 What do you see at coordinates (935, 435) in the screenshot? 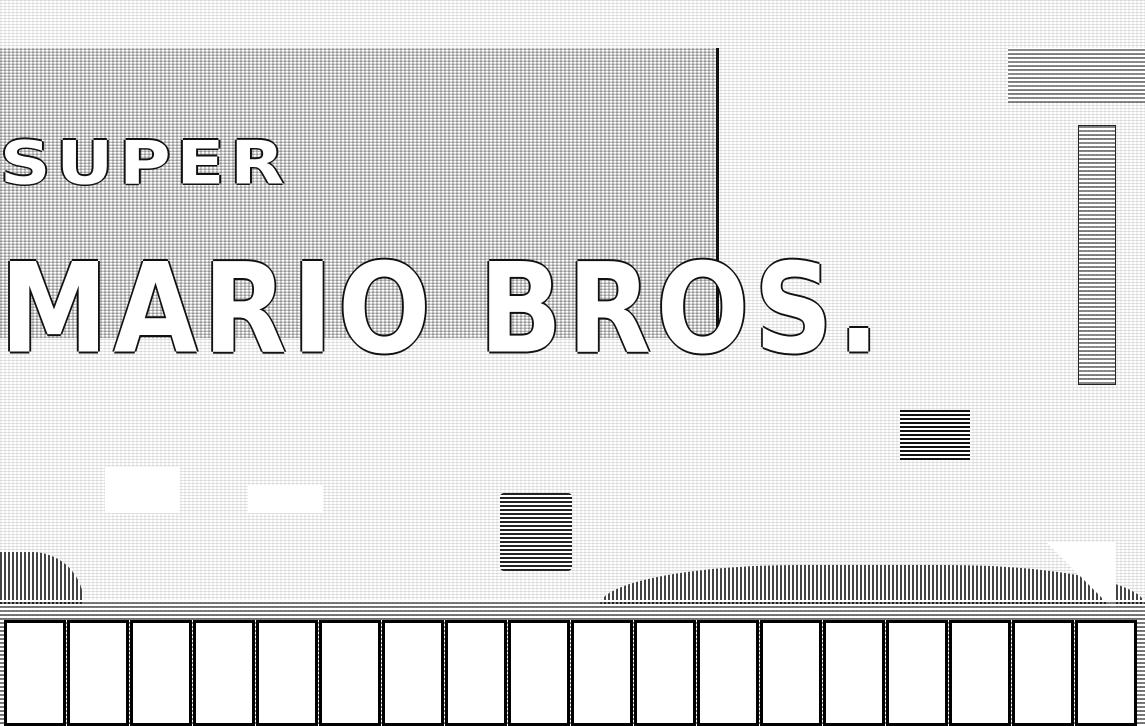
I see `coin-block-icon` at bounding box center [935, 435].